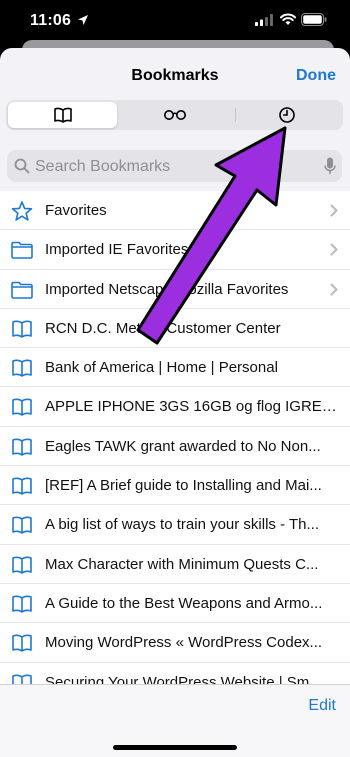 The image size is (350, 757). What do you see at coordinates (22, 211) in the screenshot?
I see `star-icon` at bounding box center [22, 211].